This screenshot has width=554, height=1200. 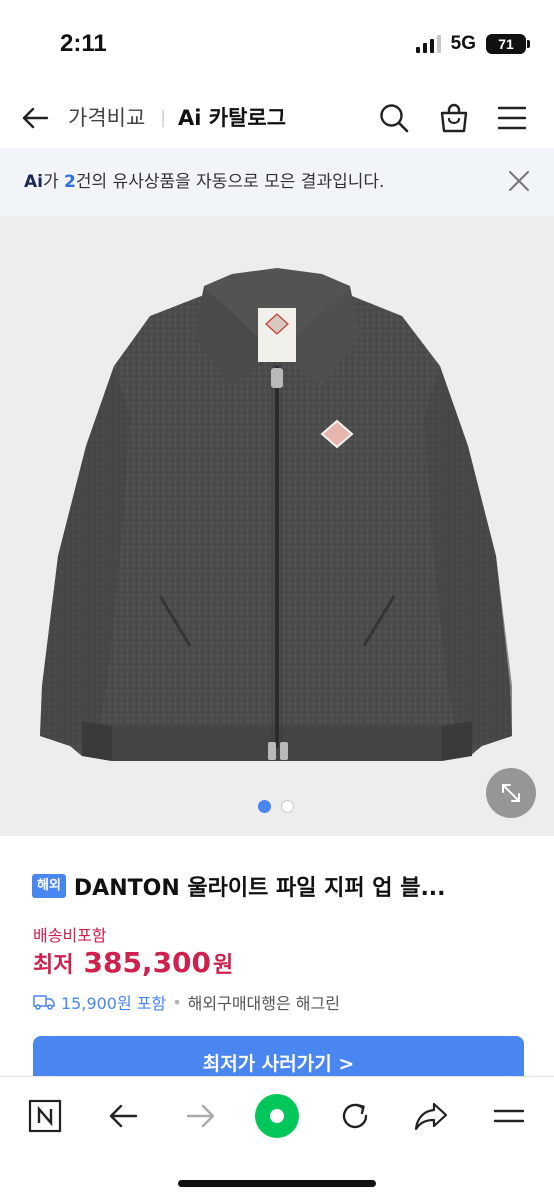 I want to click on back-button, so click(x=35, y=118).